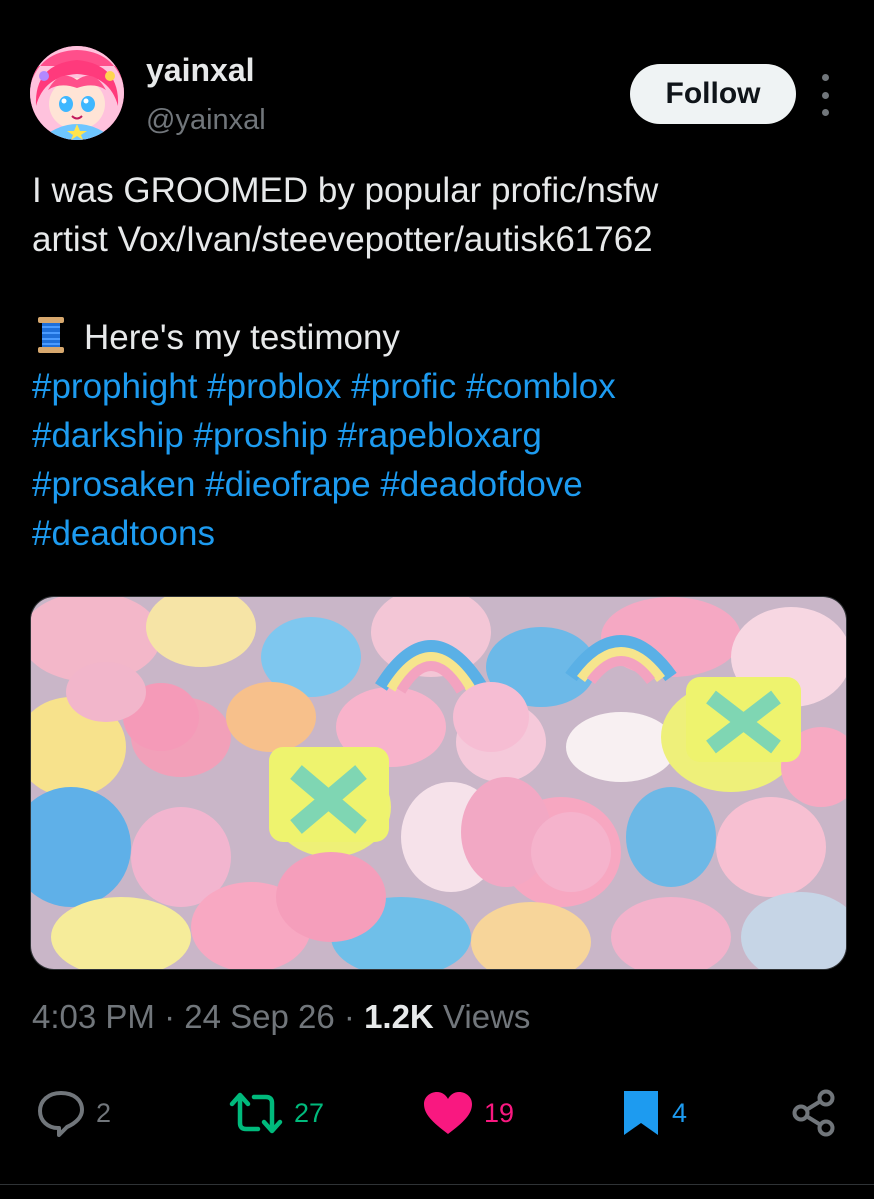 The image size is (874, 1199). I want to click on hashtag-link: #deadofdove, so click(481, 484).